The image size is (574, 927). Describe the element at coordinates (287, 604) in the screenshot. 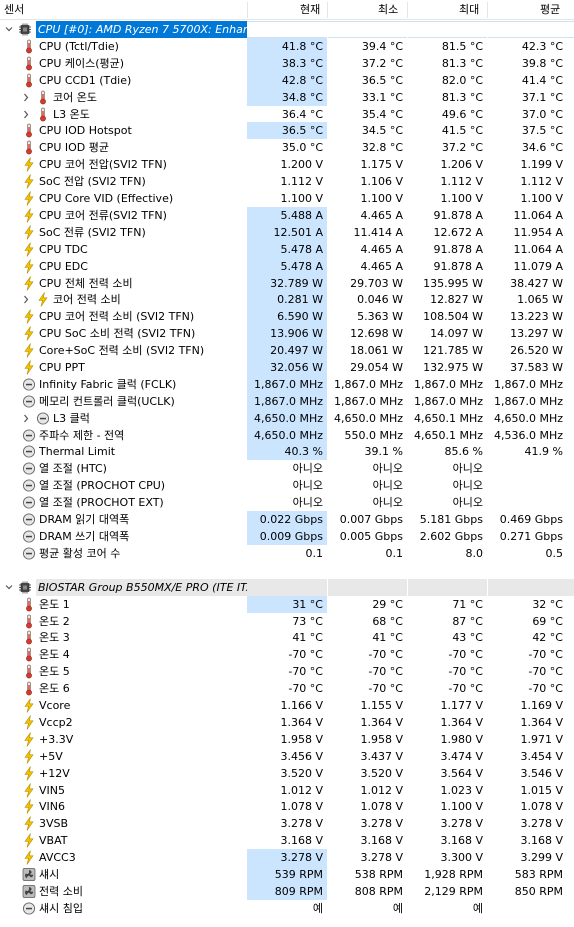

I see `sensor-row: 온도 1 31 °C 29 °C 71 °C 32 °C` at that location.